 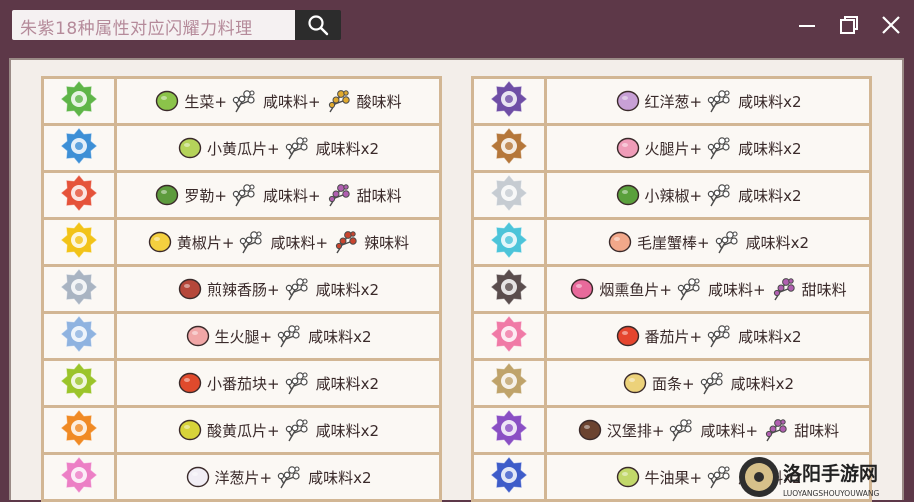 What do you see at coordinates (509, 334) in the screenshot?
I see `psychic-type-icon` at bounding box center [509, 334].